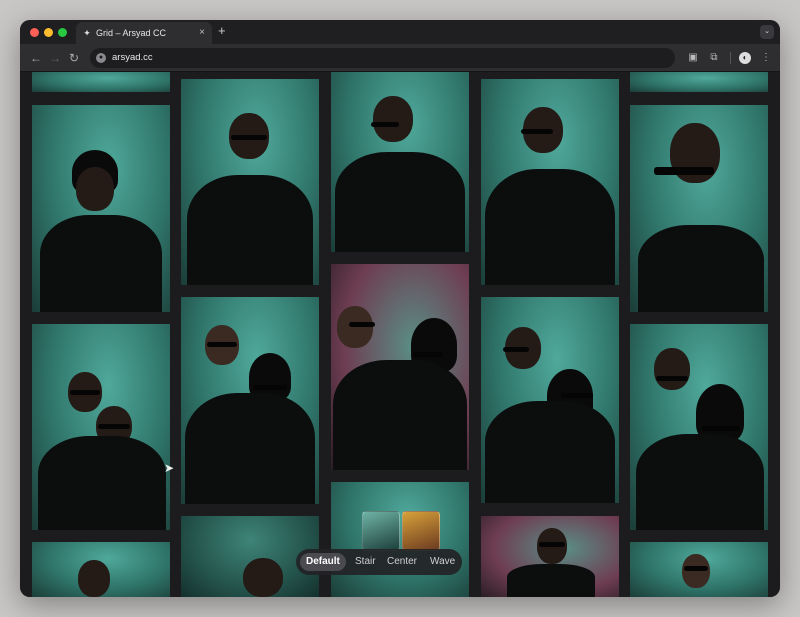 The height and width of the screenshot is (617, 800). Describe the element at coordinates (36, 58) in the screenshot. I see `back-button: ←` at that location.